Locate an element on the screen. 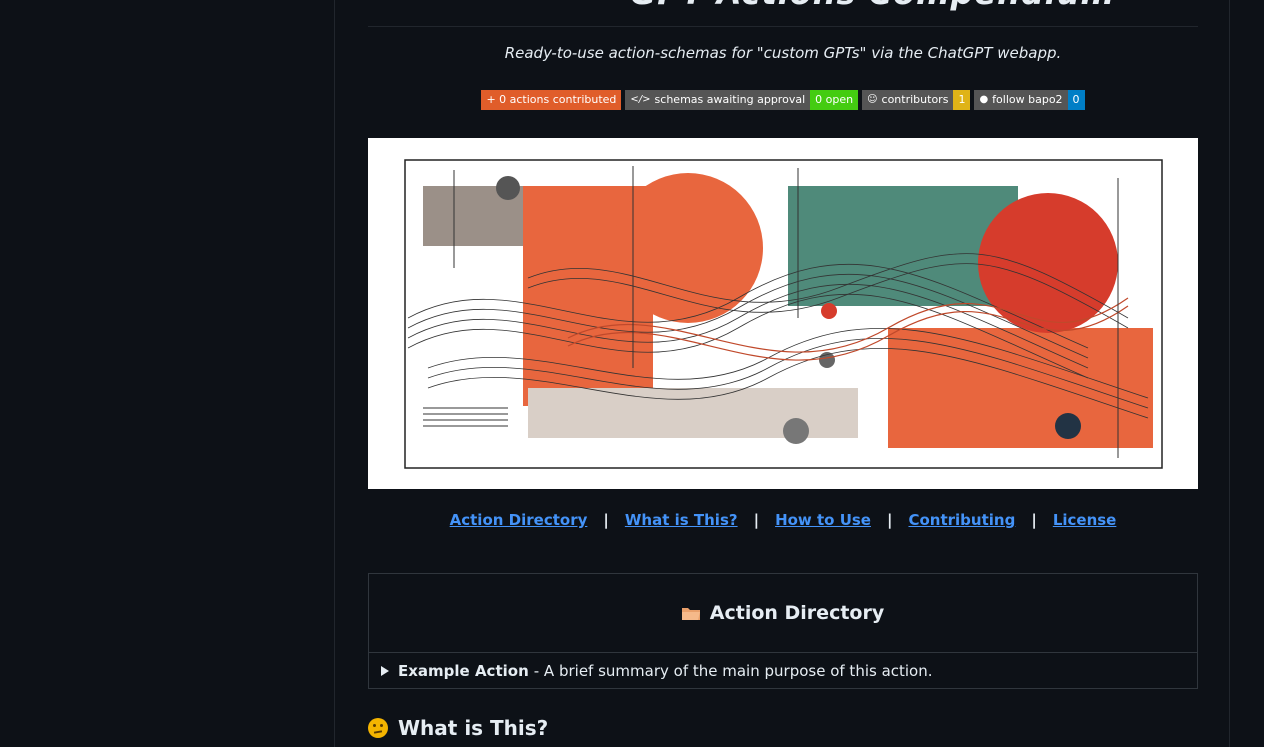 The width and height of the screenshot is (1264, 747). openai-logo-icon is located at coordinates (551, 3).